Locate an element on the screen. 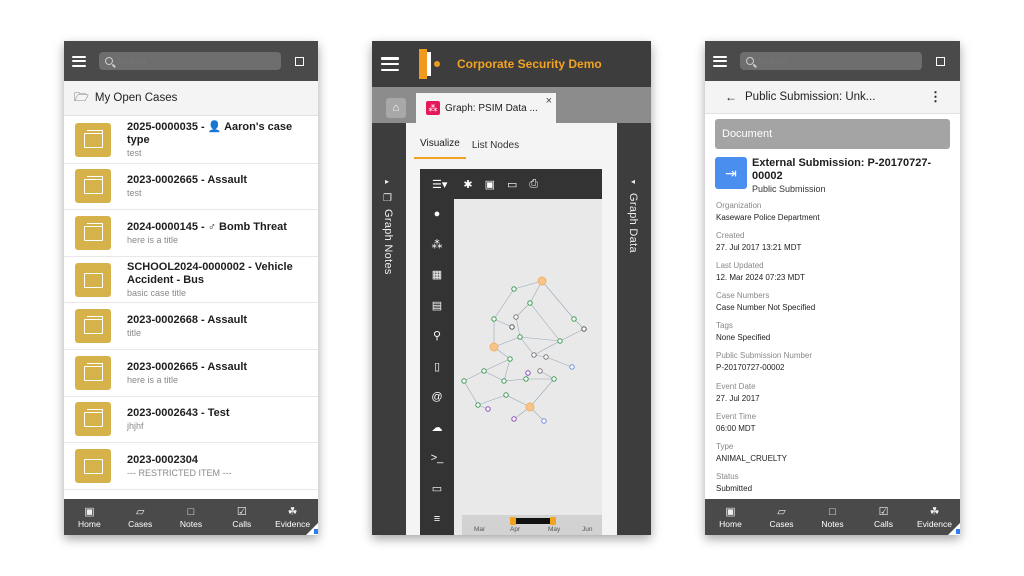 The image size is (1024, 576). tab-visualize: Visualize is located at coordinates (440, 148).